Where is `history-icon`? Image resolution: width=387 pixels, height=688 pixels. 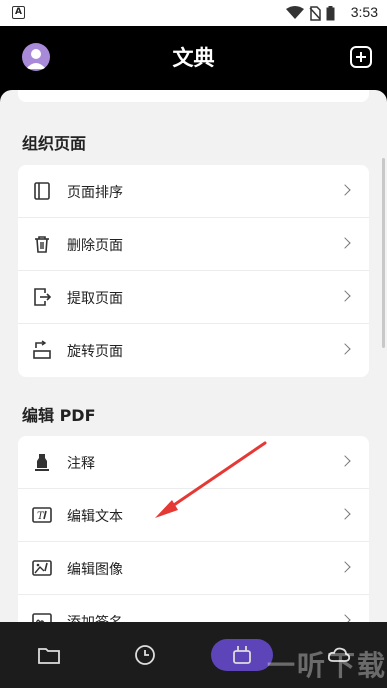 history-icon is located at coordinates (145, 655).